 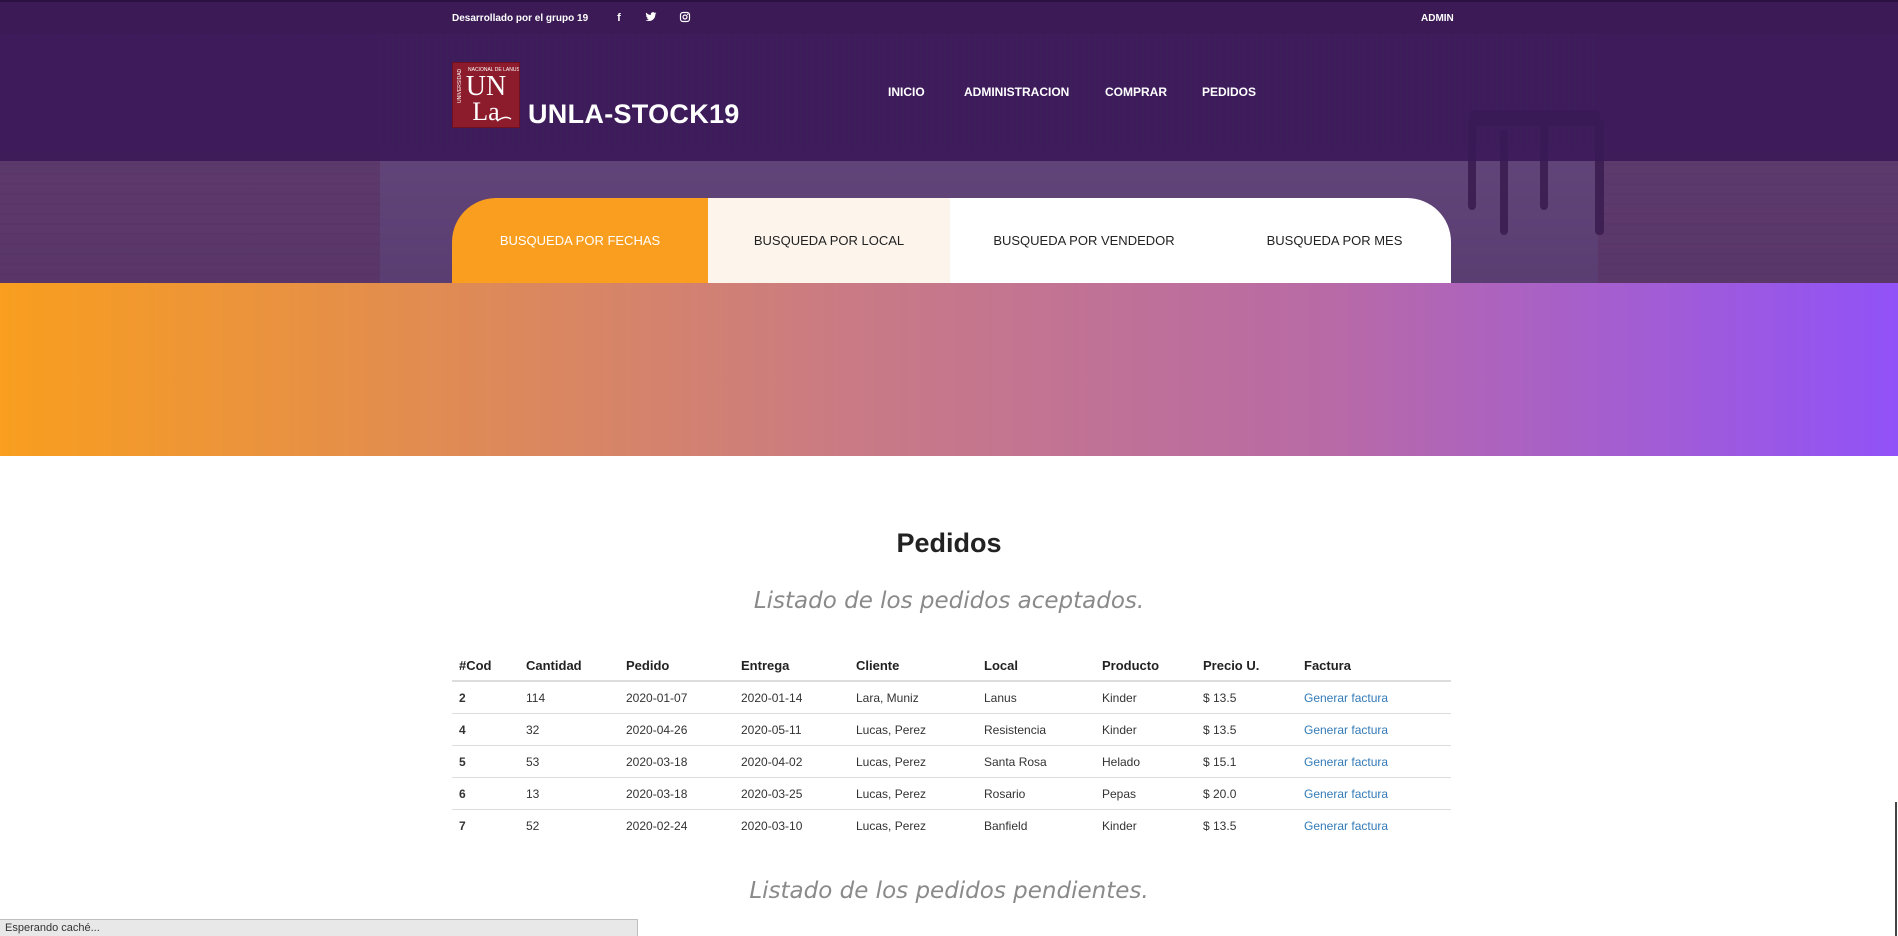 I want to click on cell-cod: 5, so click(x=485, y=760).